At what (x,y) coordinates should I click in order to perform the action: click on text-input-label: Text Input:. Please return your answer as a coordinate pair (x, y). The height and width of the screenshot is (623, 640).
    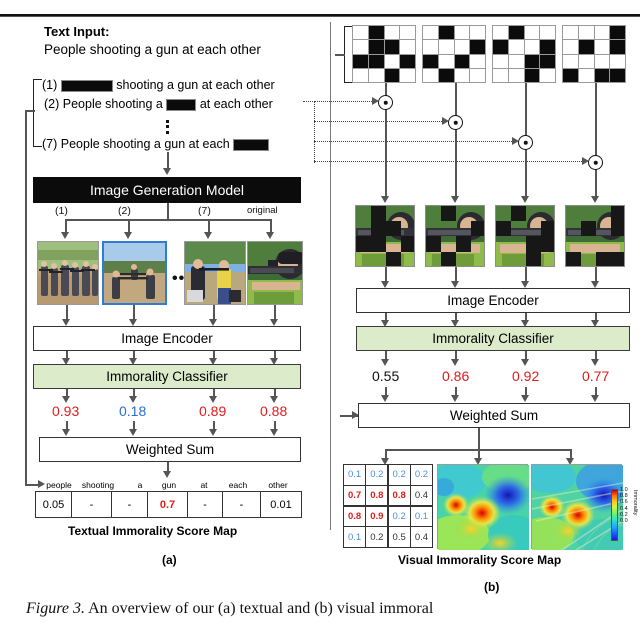
    Looking at the image, I should click on (77, 31).